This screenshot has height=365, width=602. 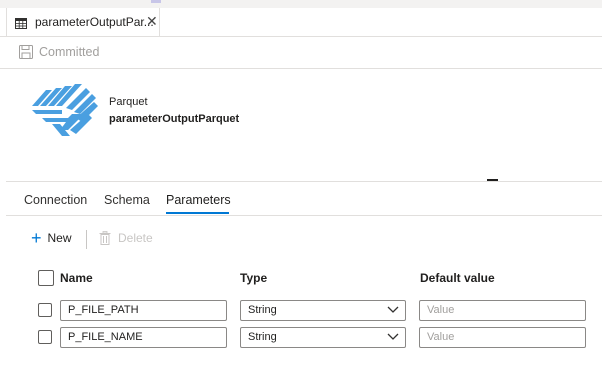 What do you see at coordinates (156, 1) in the screenshot?
I see `top-strip-marker` at bounding box center [156, 1].